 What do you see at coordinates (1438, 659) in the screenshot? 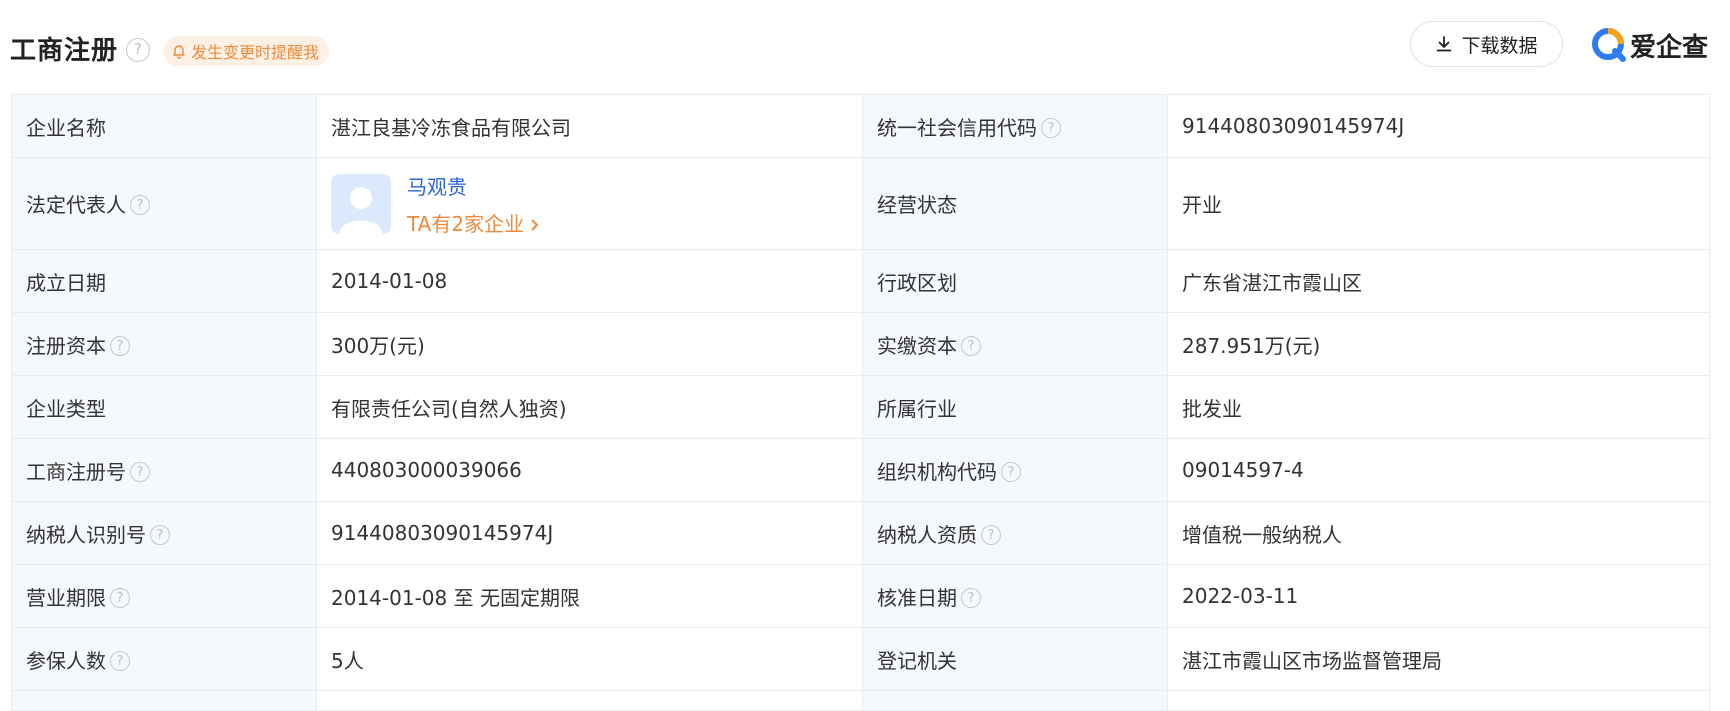
I see `value-registration-authority: 湛江市霞山区市场监督管理局` at bounding box center [1438, 659].